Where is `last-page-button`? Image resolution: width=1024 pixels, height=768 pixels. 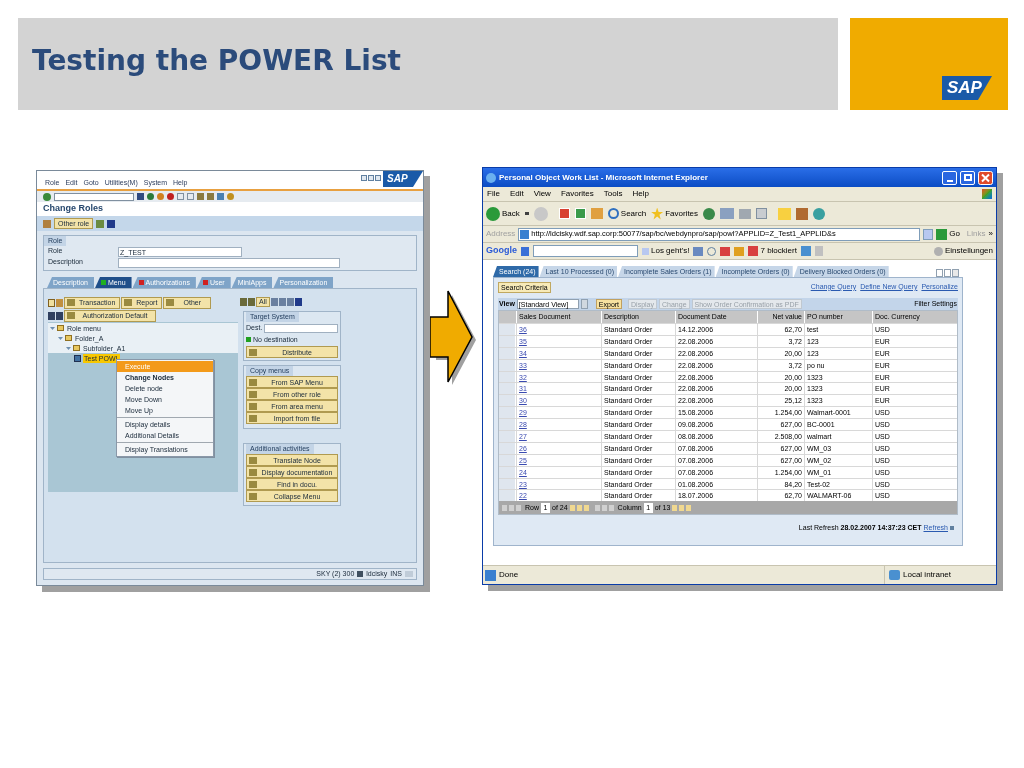 last-page-button is located at coordinates (586, 507).